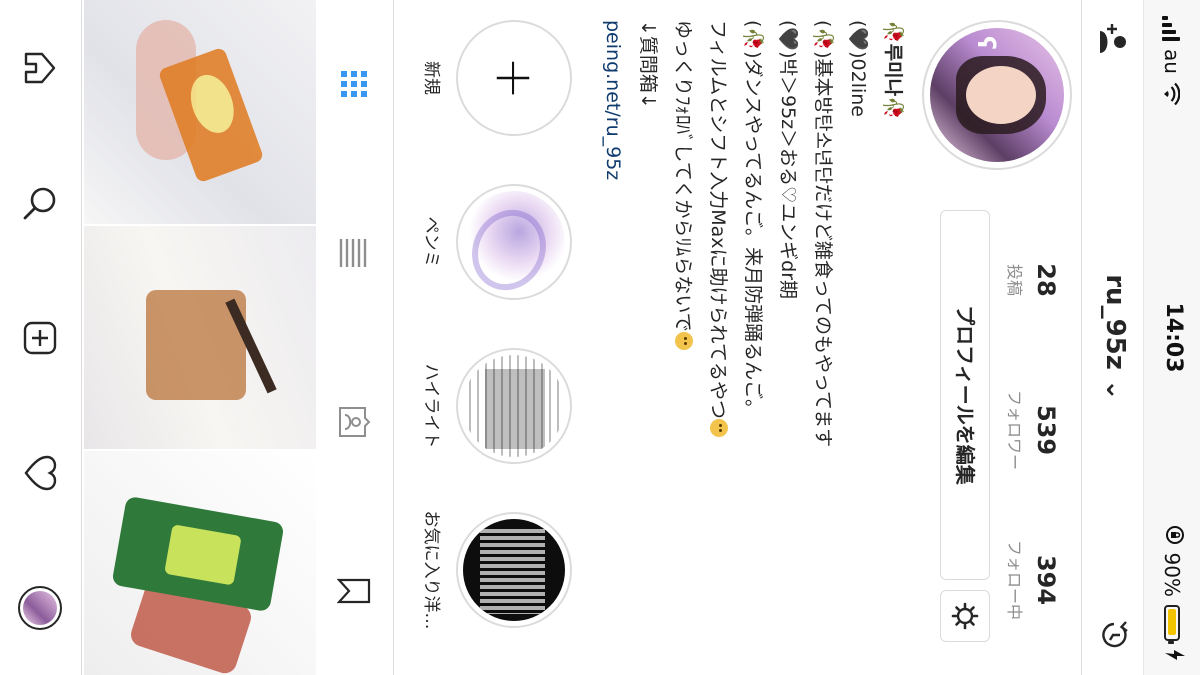 This screenshot has width=1200, height=675. I want to click on tab-grid, so click(354, 84).